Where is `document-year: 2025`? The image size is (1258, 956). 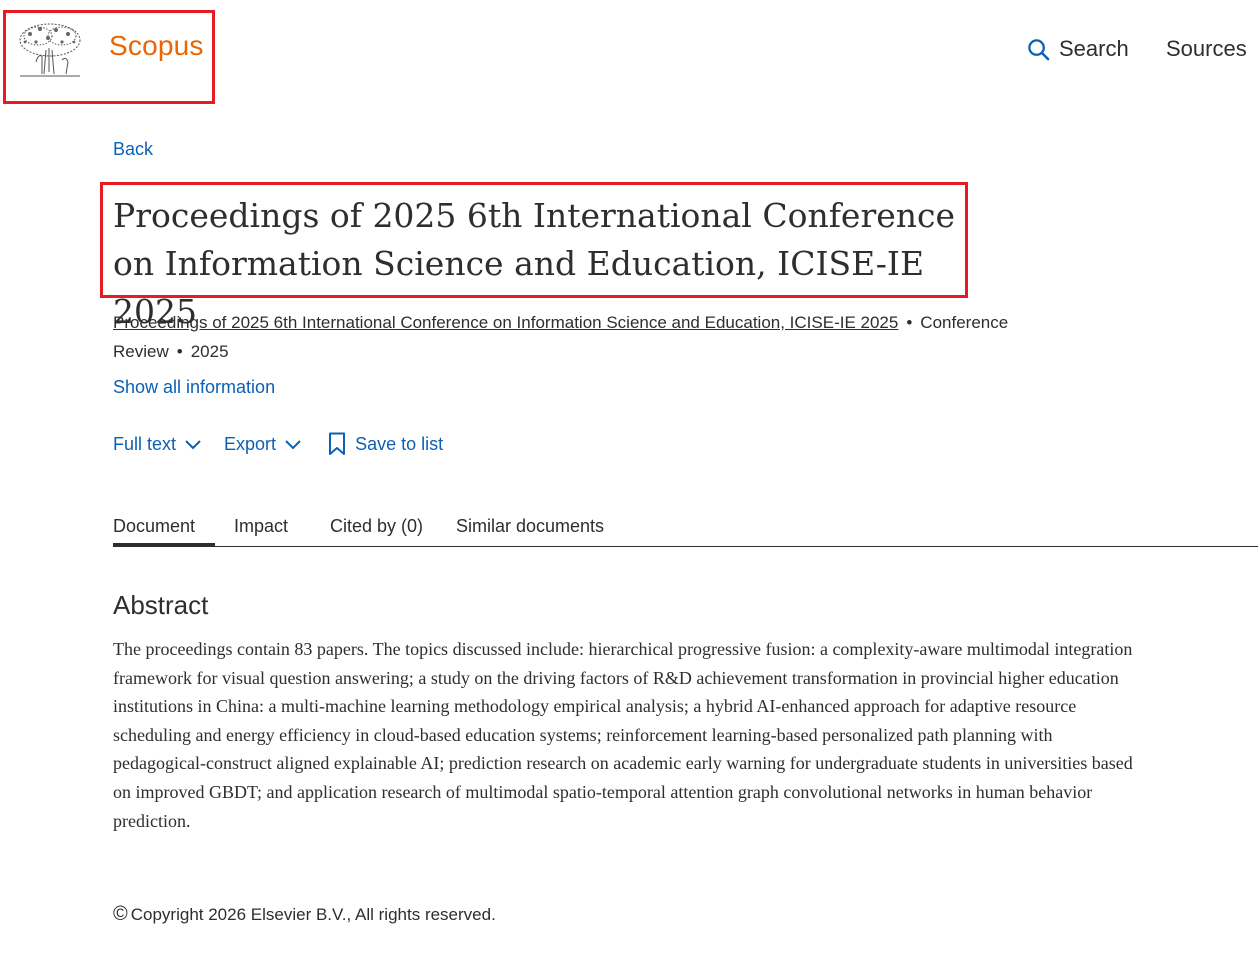
document-year: 2025 is located at coordinates (209, 351).